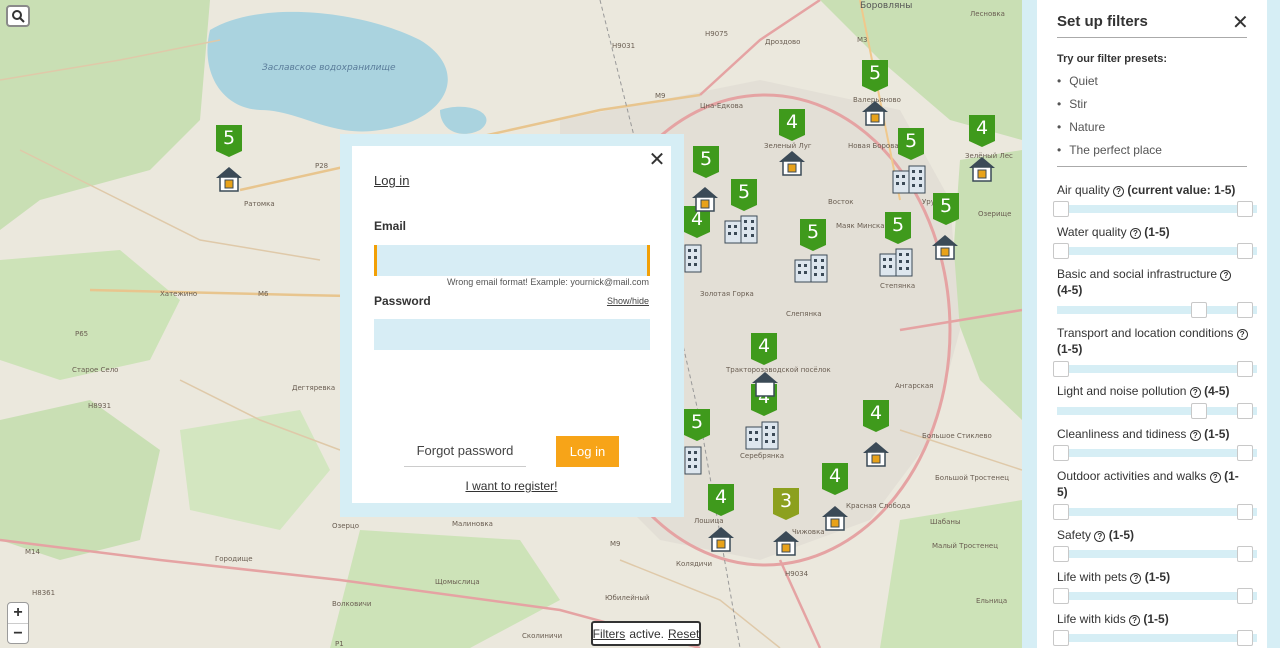 Image resolution: width=1280 pixels, height=648 pixels. What do you see at coordinates (1155, 512) in the screenshot?
I see `slider-outdoor` at bounding box center [1155, 512].